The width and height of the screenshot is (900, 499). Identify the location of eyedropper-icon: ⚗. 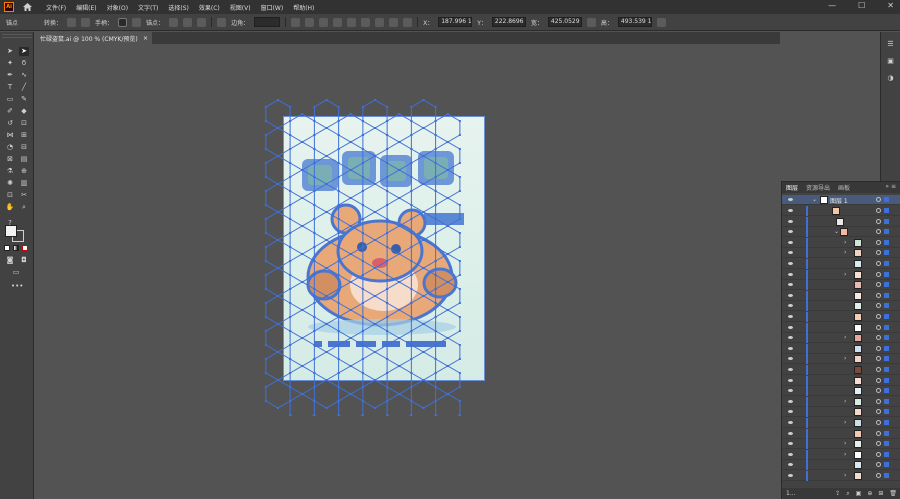
(10, 171).